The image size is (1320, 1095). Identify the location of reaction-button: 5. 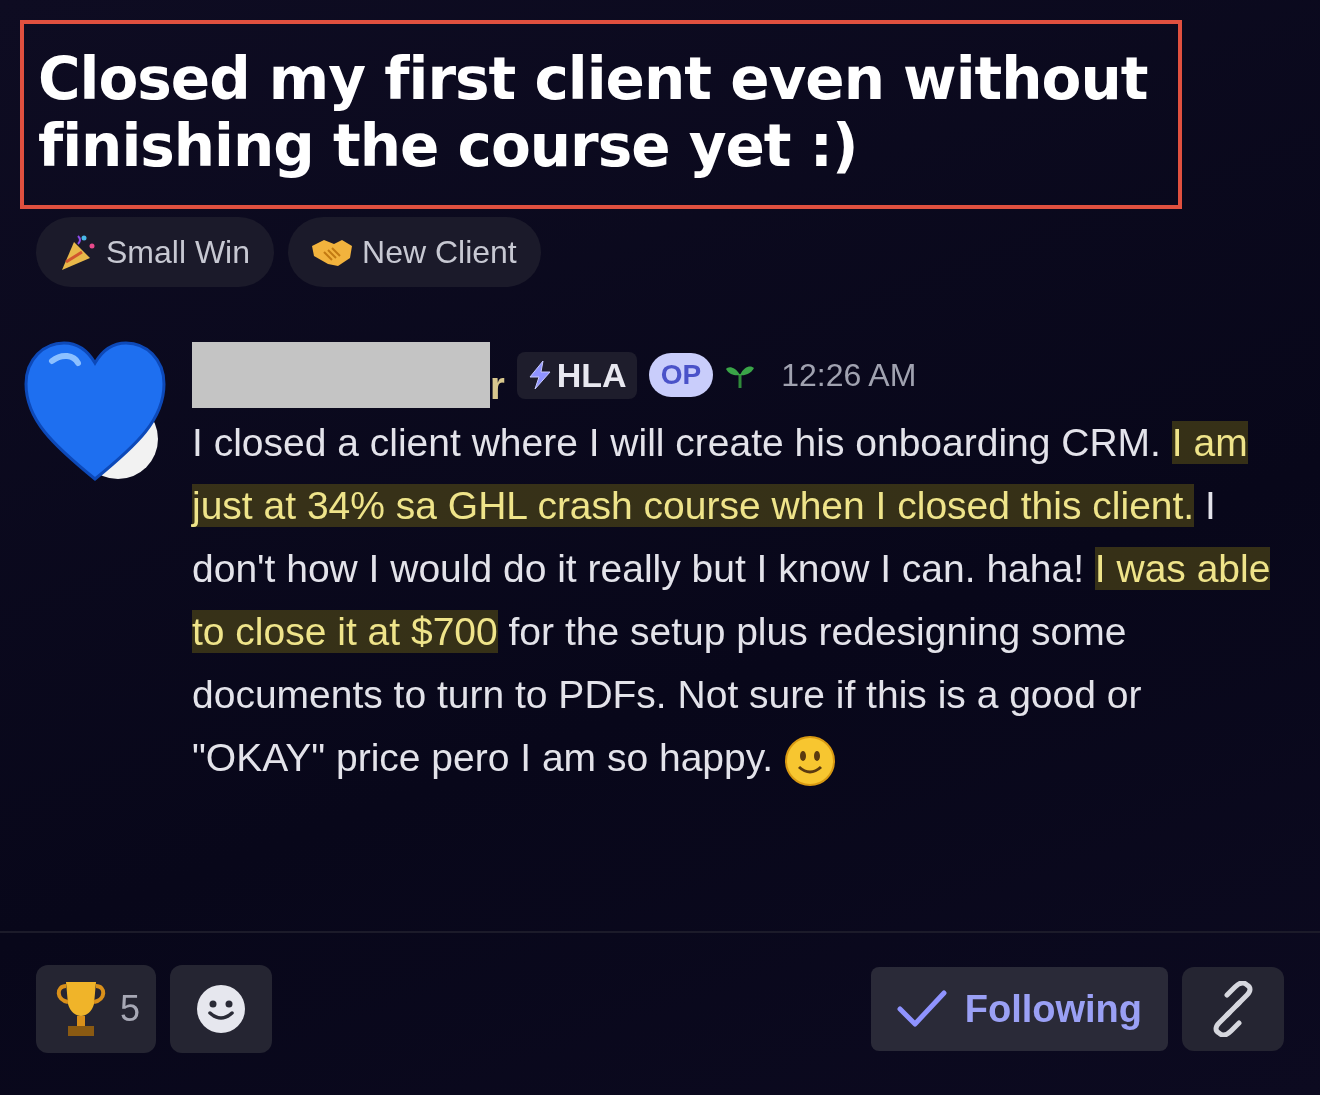
(96, 1009).